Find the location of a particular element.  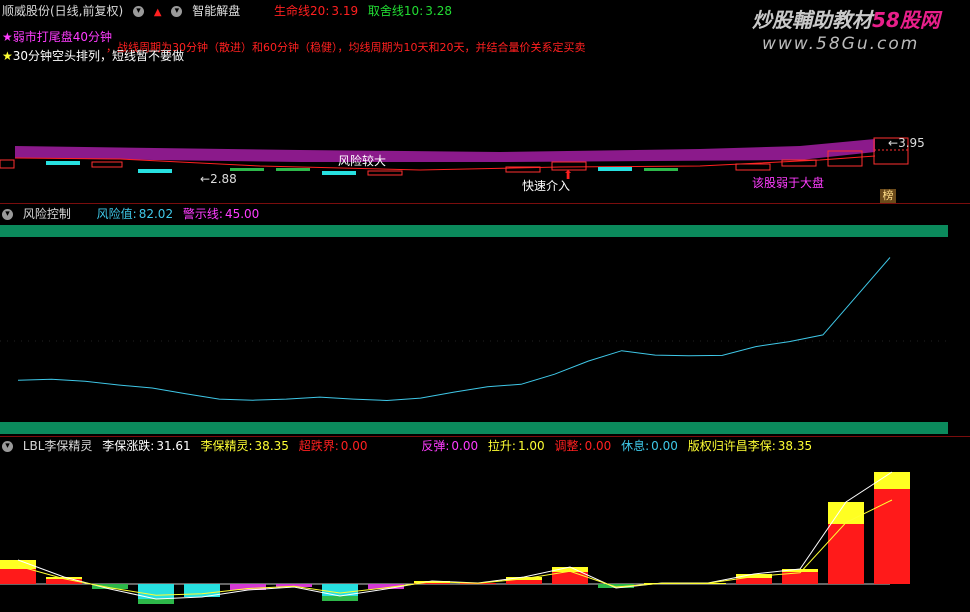

price-chart is located at coordinates (454, 156).